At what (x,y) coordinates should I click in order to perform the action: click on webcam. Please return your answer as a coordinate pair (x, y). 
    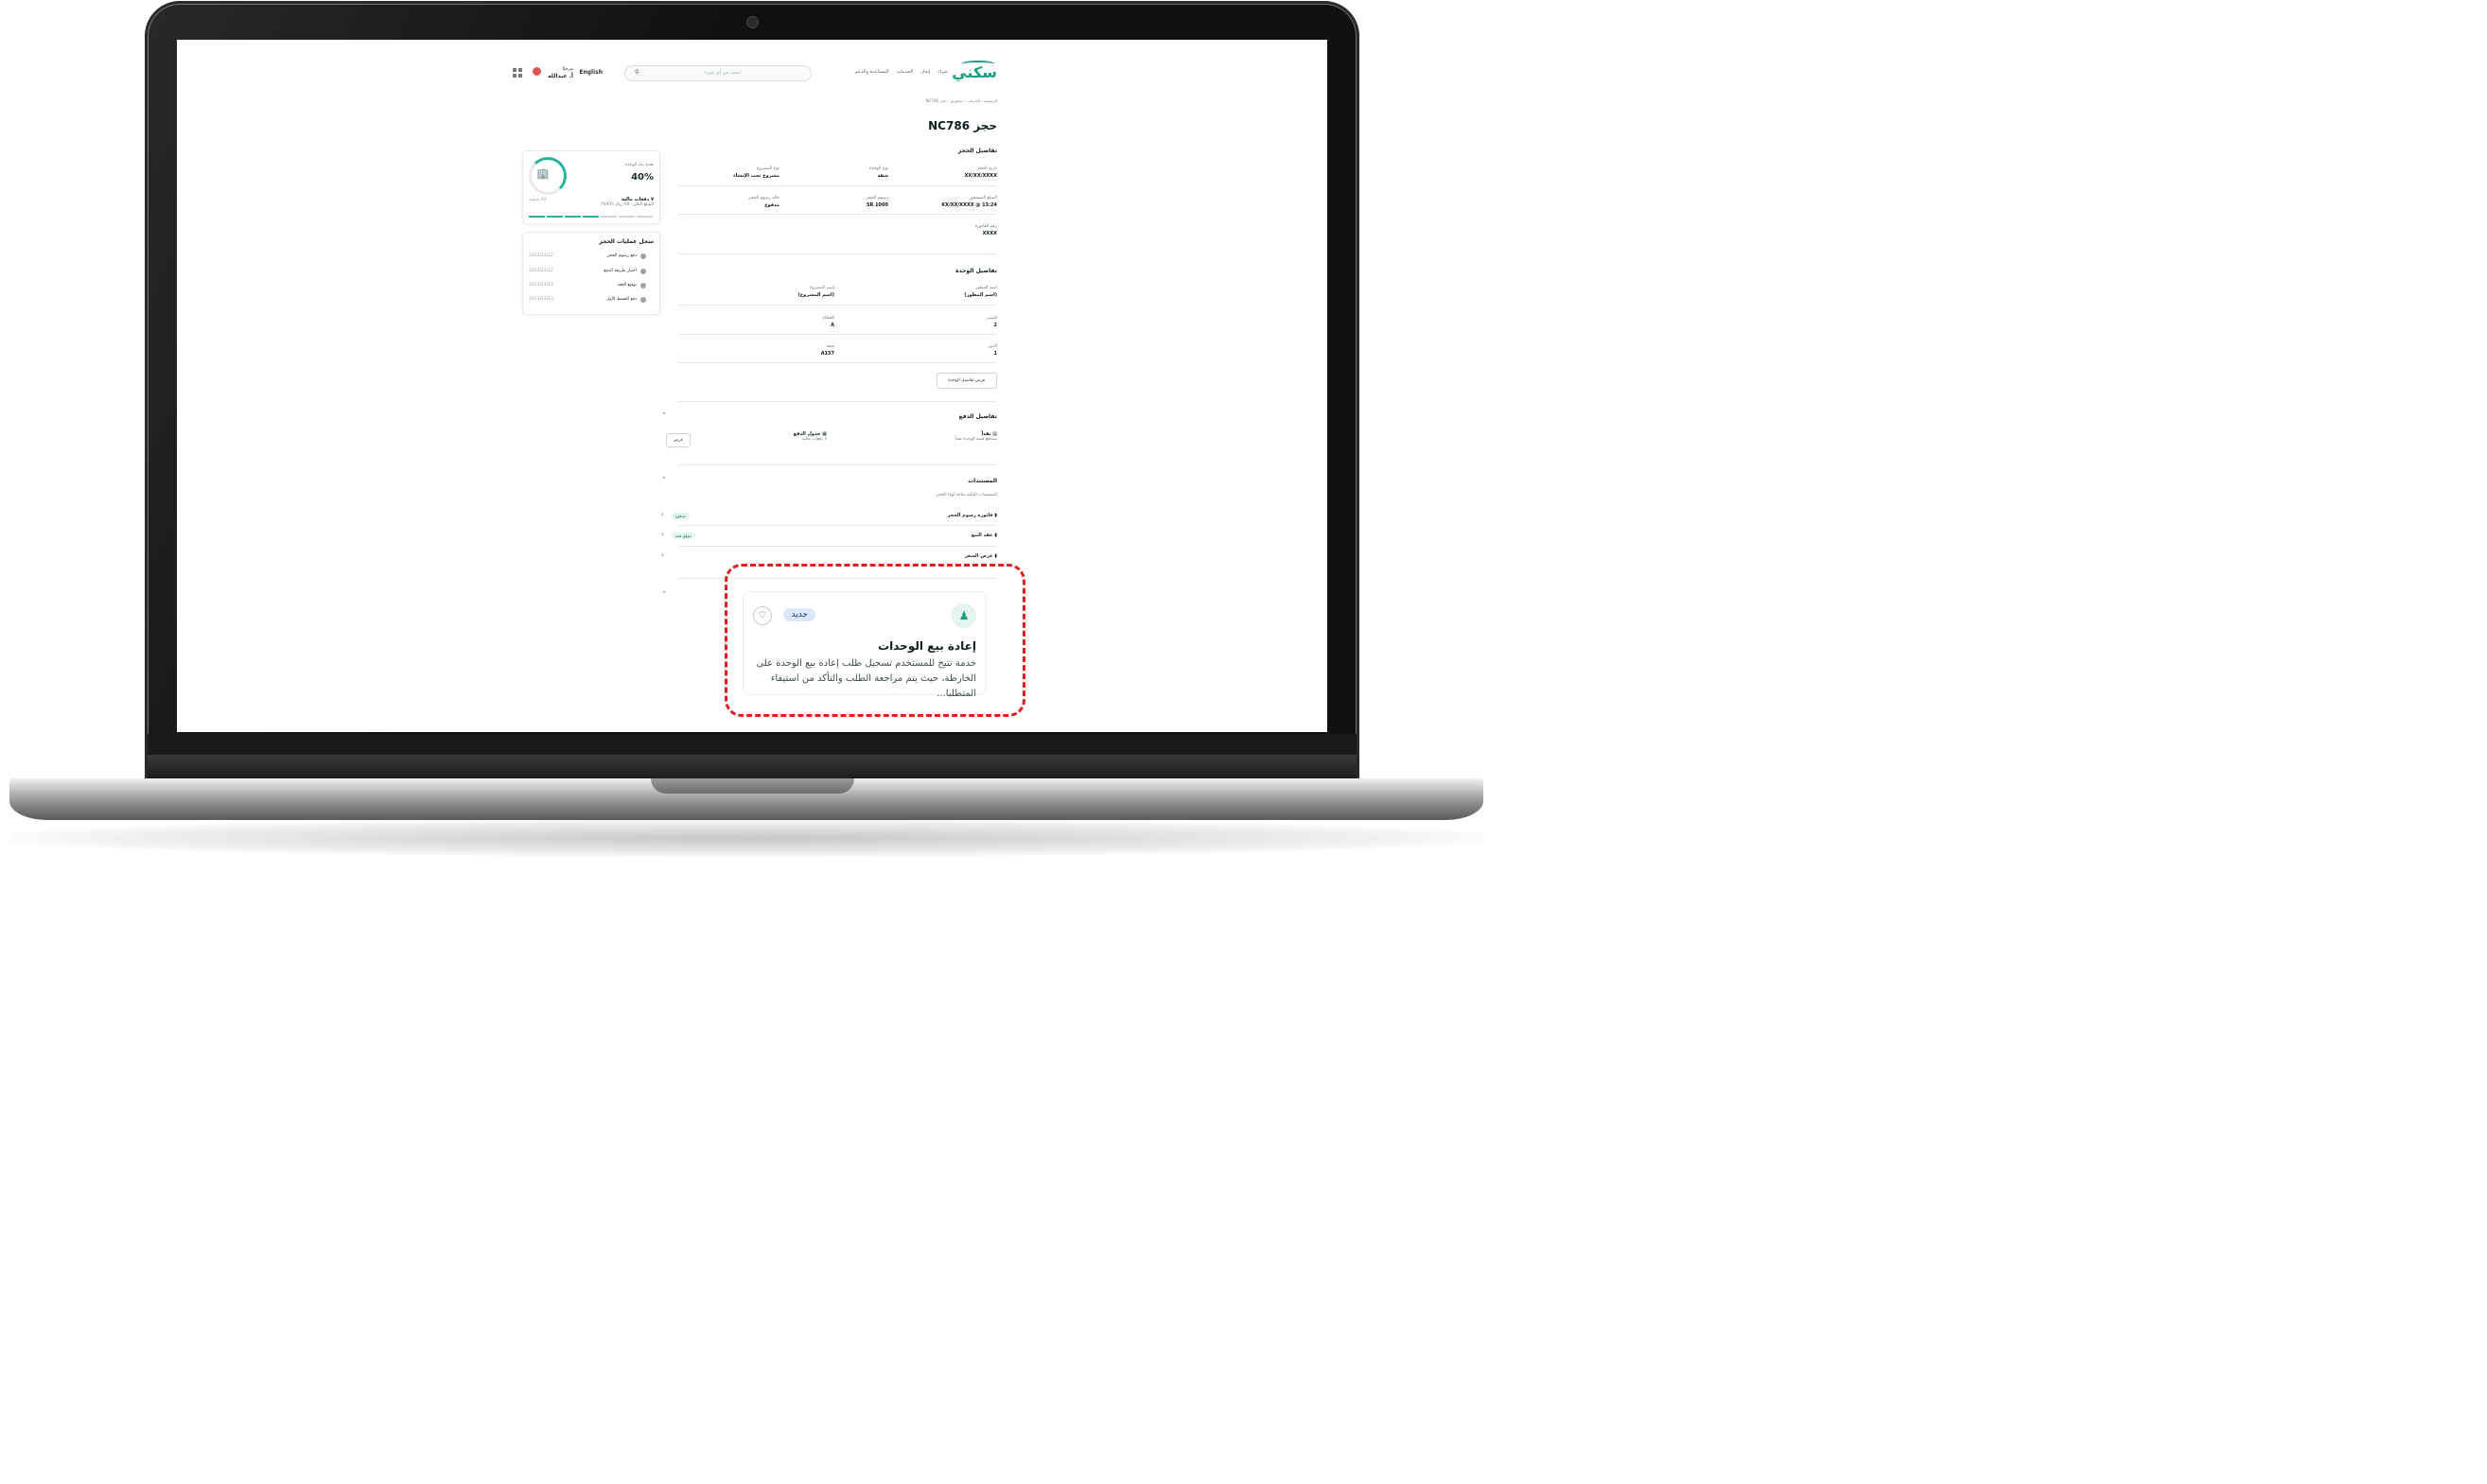
    Looking at the image, I should click on (753, 22).